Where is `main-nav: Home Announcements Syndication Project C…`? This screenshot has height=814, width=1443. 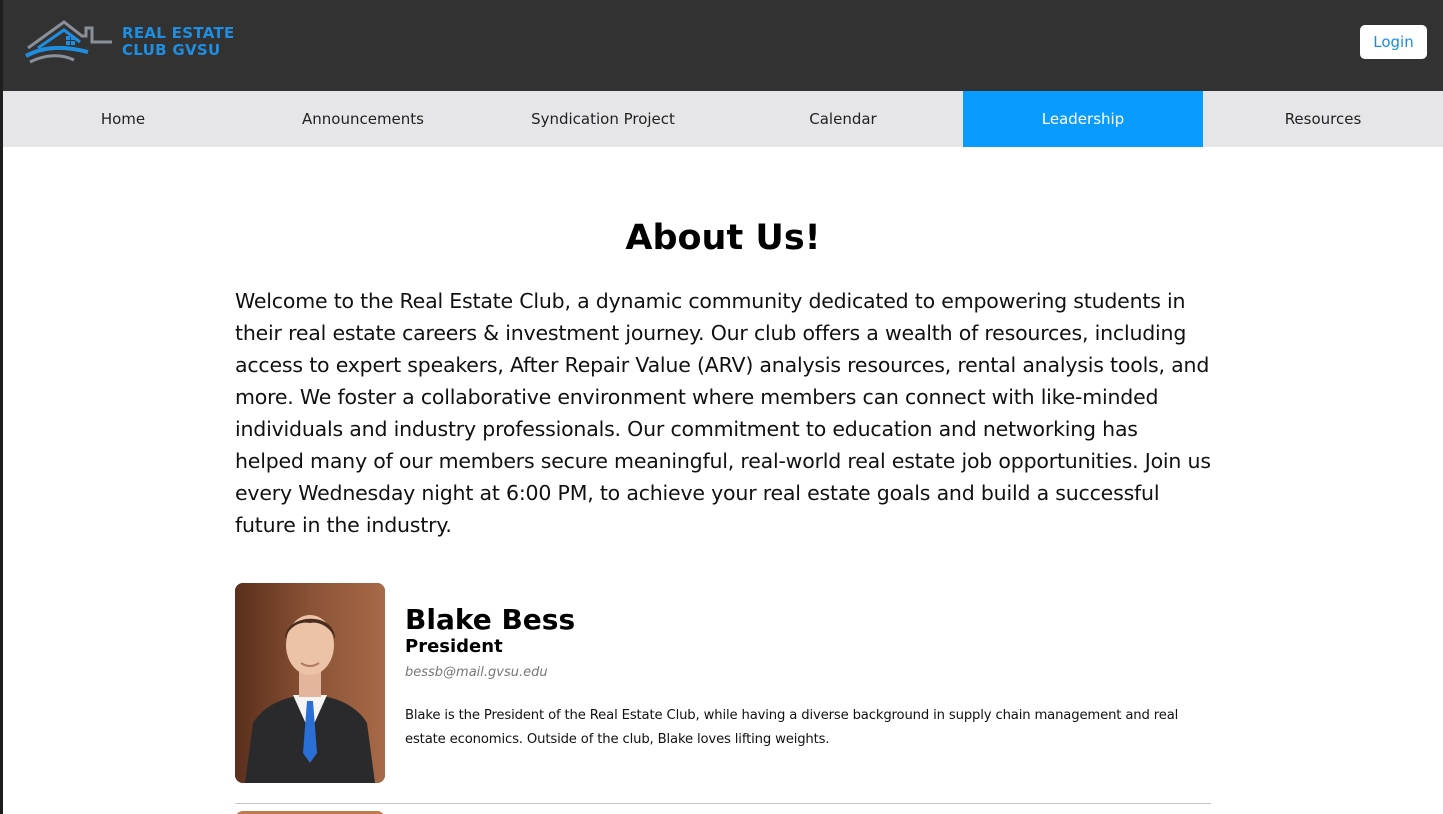
main-nav: Home Announcements Syndication Project C… is located at coordinates (723, 119).